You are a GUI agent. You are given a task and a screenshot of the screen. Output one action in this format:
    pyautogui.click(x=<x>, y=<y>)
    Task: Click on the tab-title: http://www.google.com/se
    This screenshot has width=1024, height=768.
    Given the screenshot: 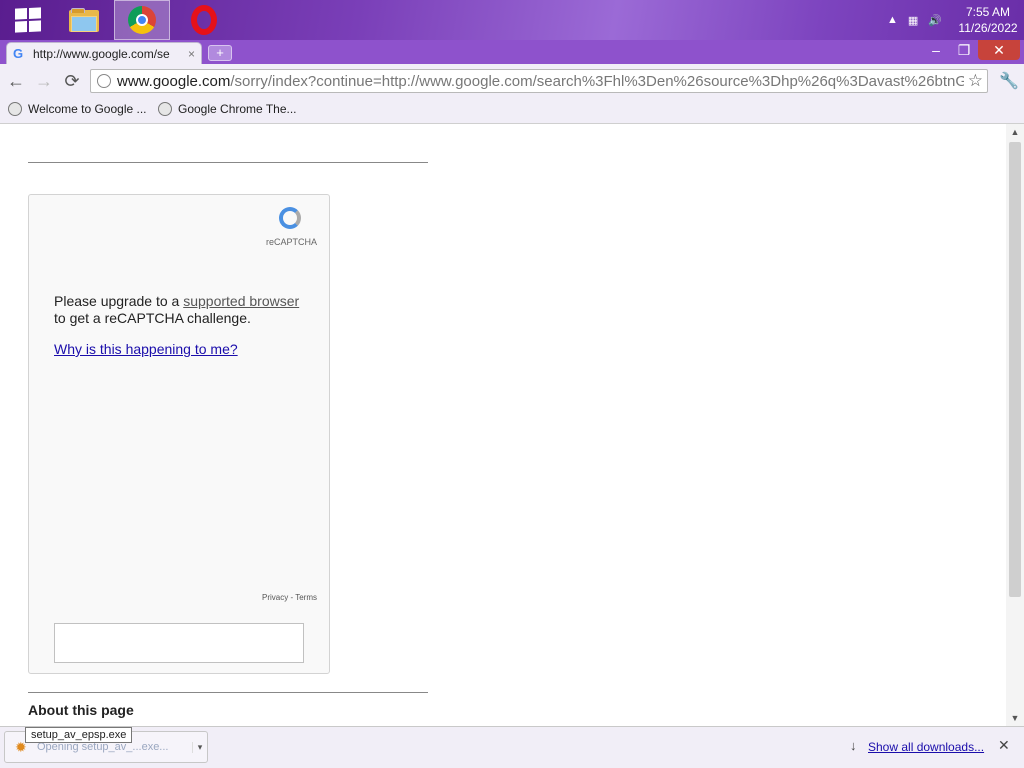 What is the action you would take?
    pyautogui.click(x=101, y=53)
    